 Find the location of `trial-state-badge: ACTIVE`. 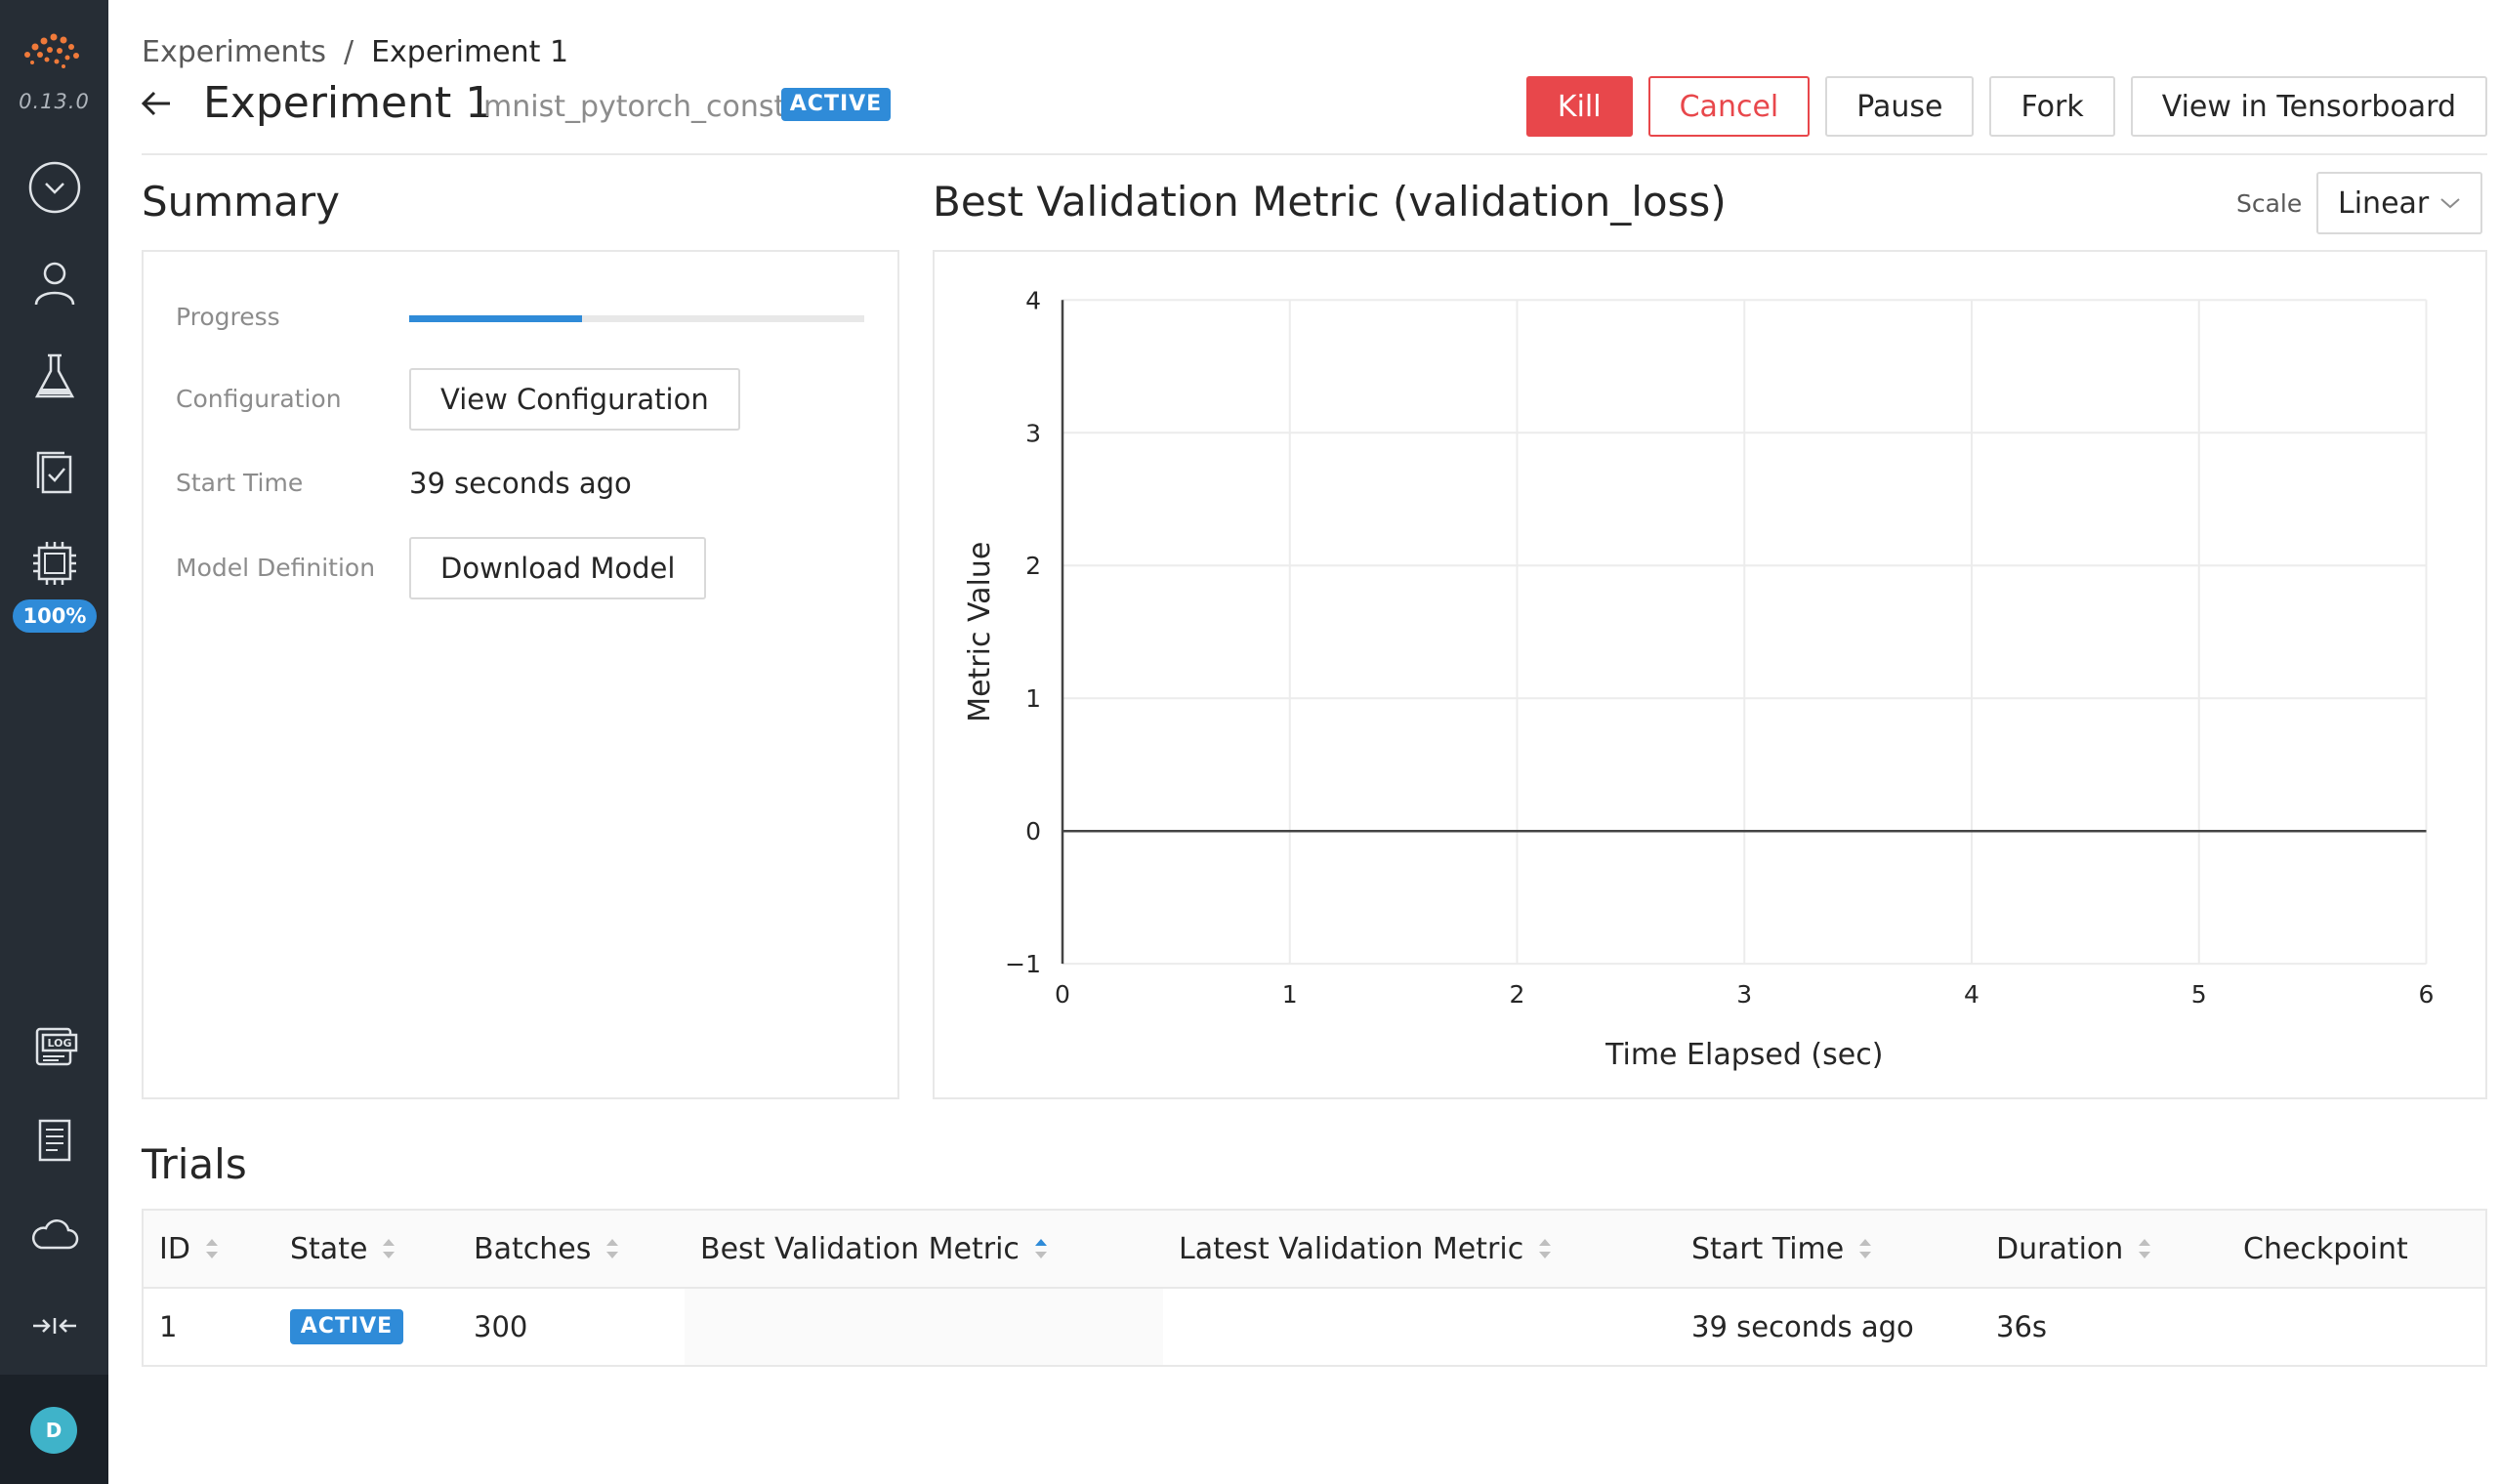

trial-state-badge: ACTIVE is located at coordinates (347, 1327).